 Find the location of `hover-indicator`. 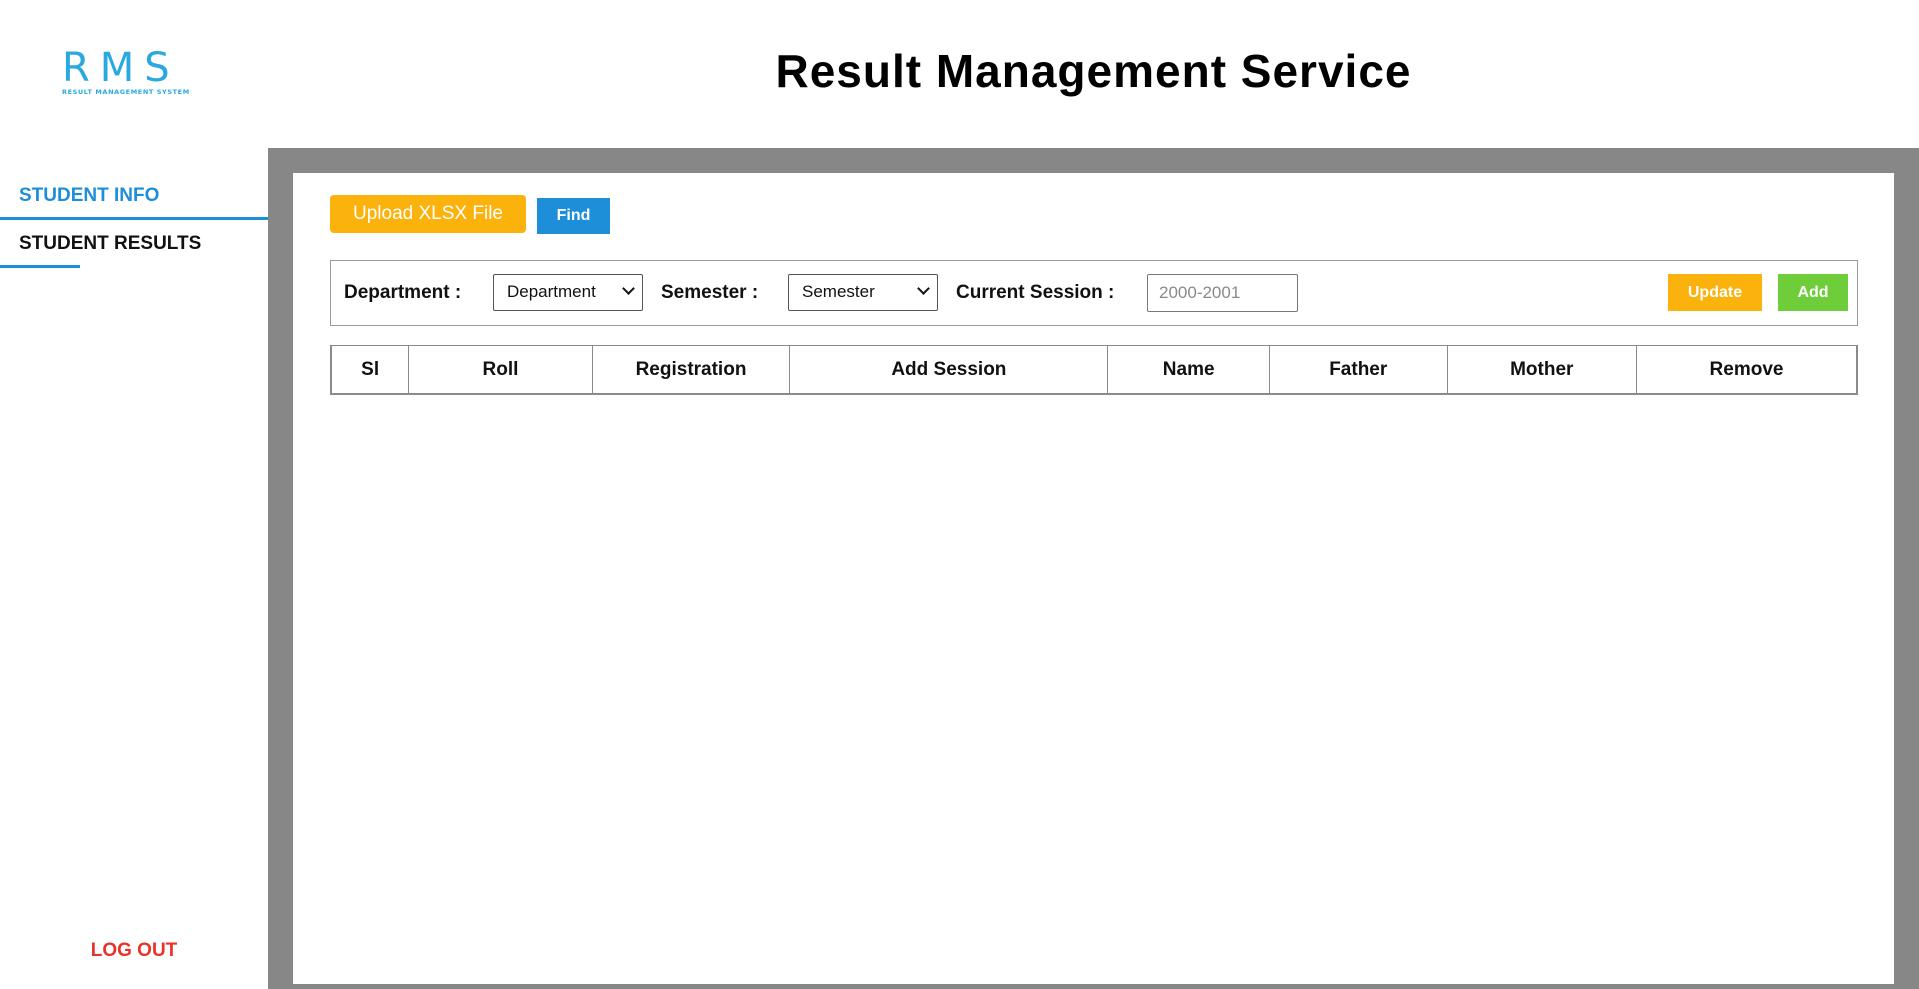

hover-indicator is located at coordinates (40, 266).